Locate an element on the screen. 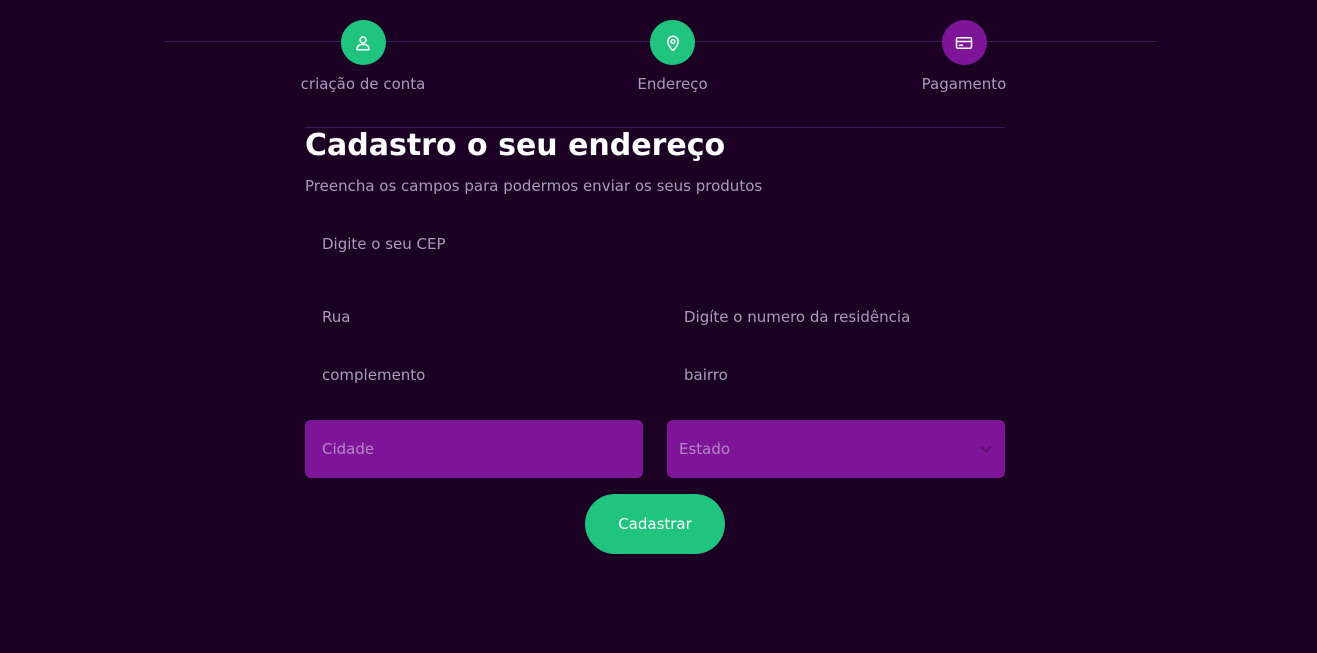 This screenshot has width=1317, height=653. state-select: Estado is located at coordinates (836, 449).